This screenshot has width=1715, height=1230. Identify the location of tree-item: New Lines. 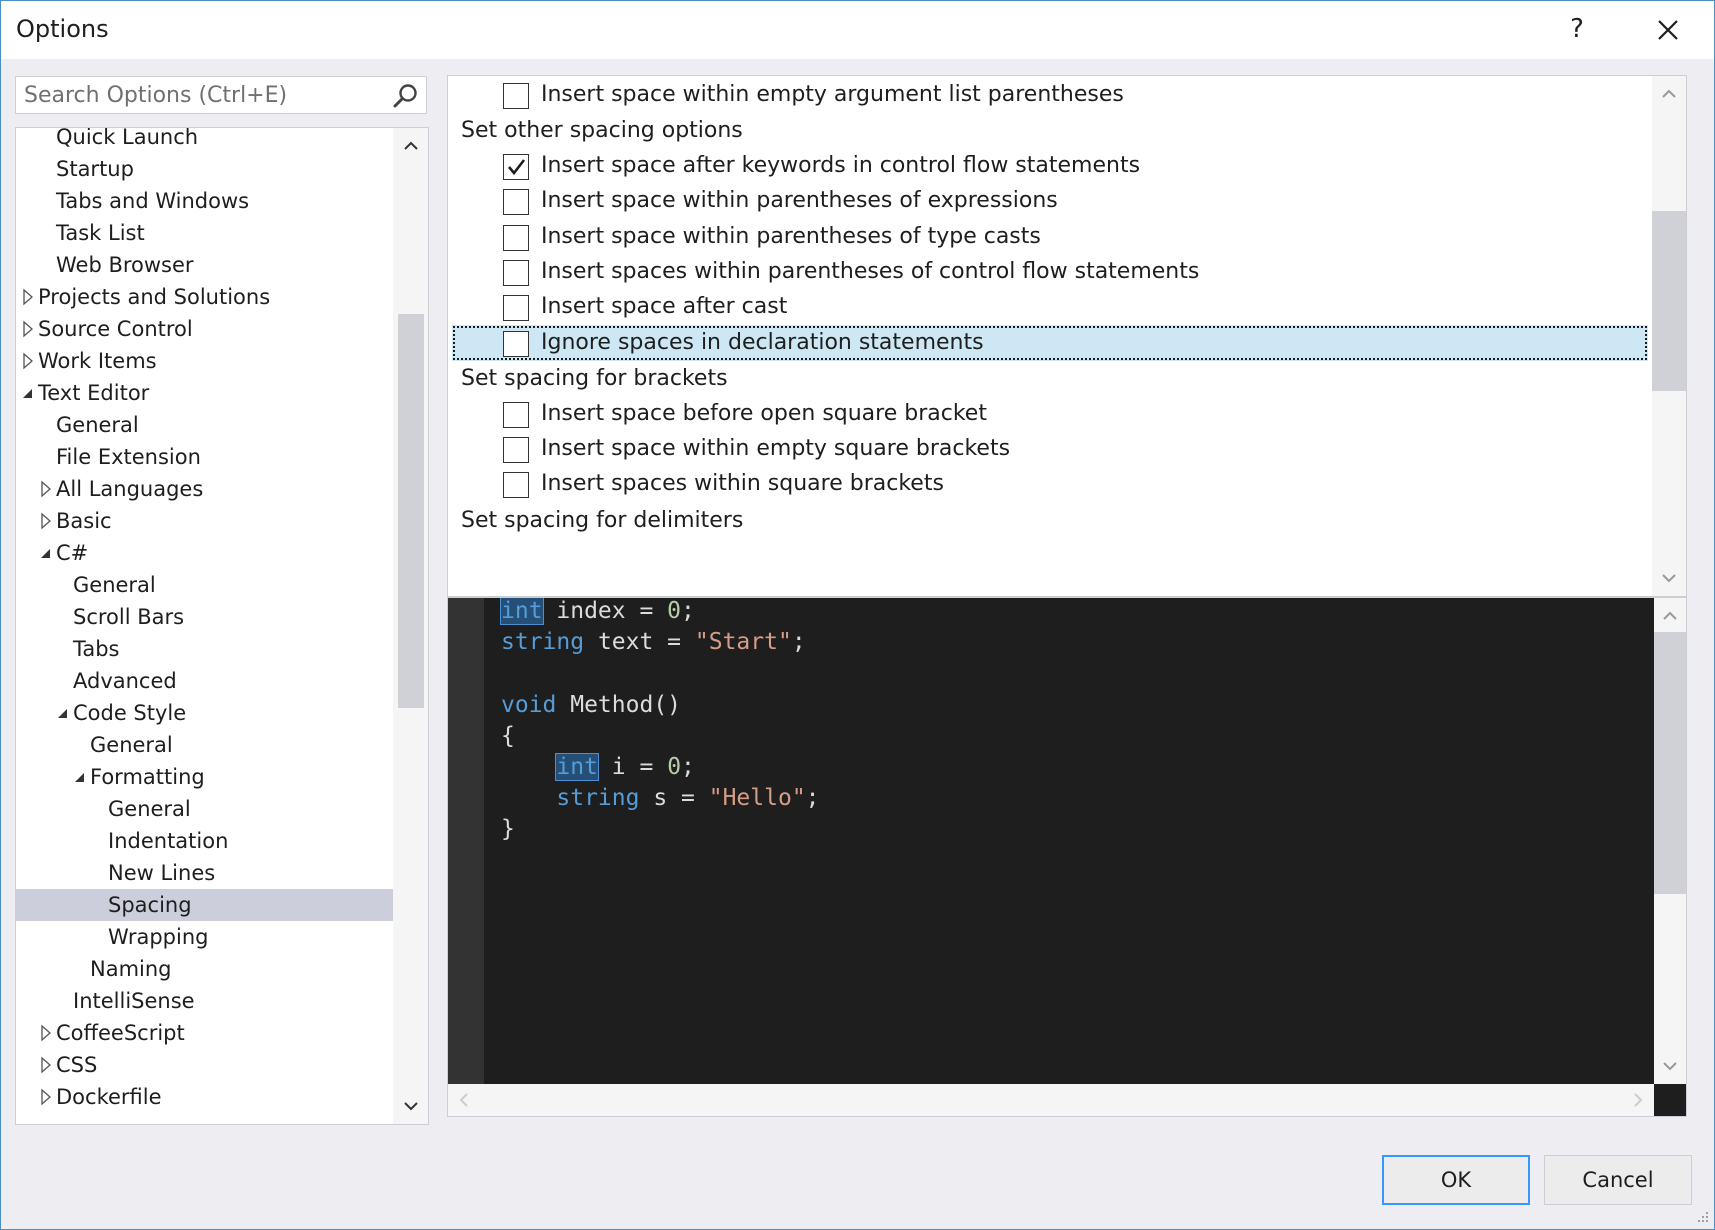
(204, 873).